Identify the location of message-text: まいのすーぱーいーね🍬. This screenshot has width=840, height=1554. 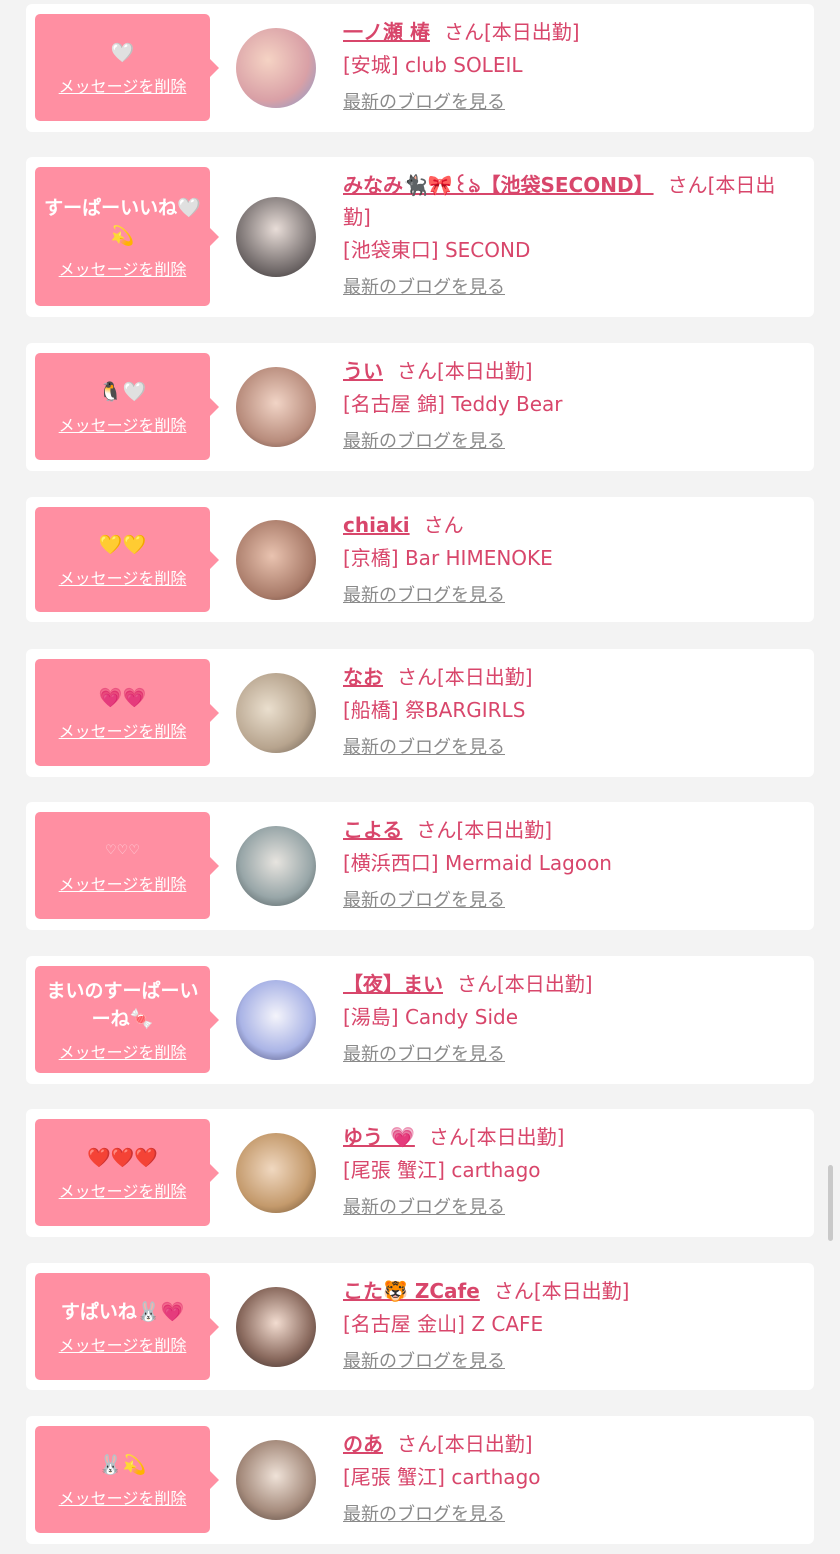
(122, 1004).